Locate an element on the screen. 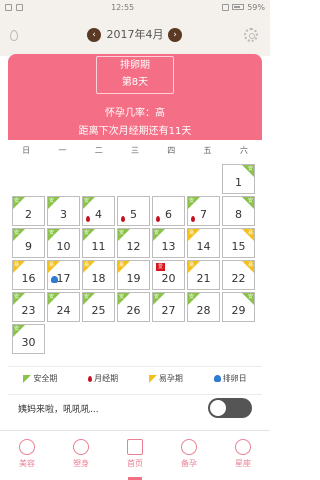  home-icon is located at coordinates (135, 447).